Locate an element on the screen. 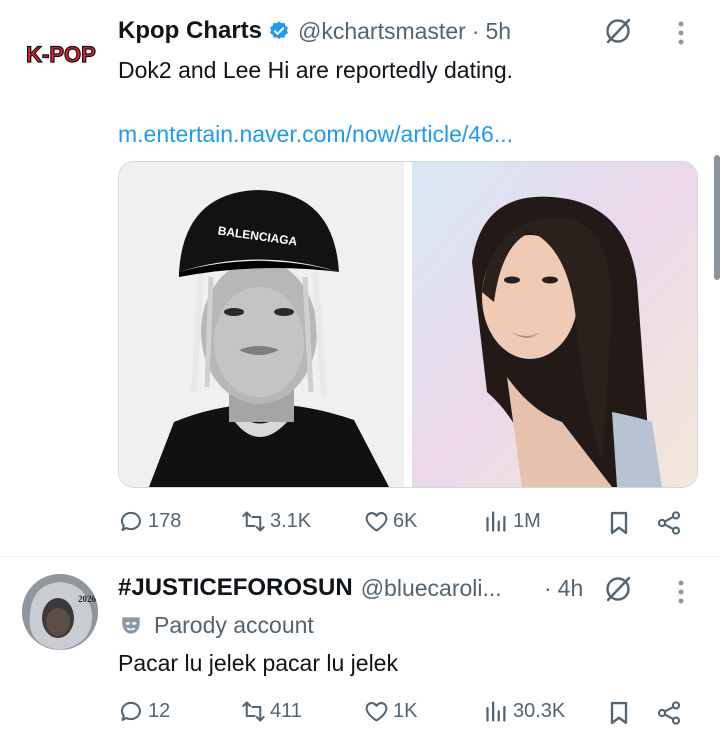 The height and width of the screenshot is (741, 720). kpop-logo: K-POP is located at coordinates (61, 54).